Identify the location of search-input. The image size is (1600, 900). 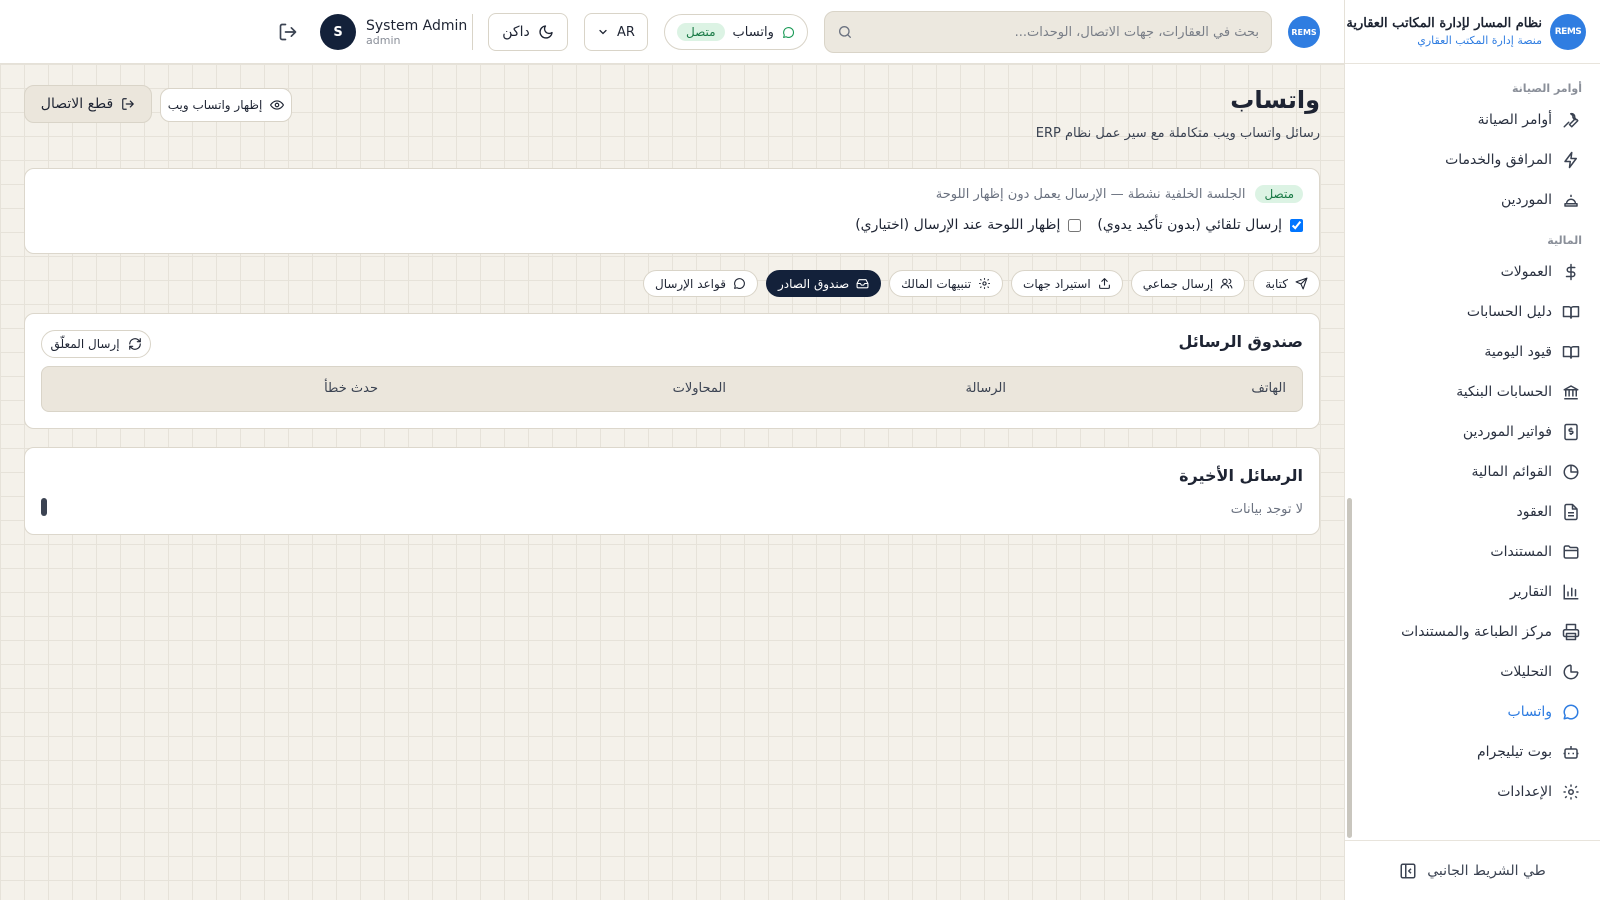
(1061, 32).